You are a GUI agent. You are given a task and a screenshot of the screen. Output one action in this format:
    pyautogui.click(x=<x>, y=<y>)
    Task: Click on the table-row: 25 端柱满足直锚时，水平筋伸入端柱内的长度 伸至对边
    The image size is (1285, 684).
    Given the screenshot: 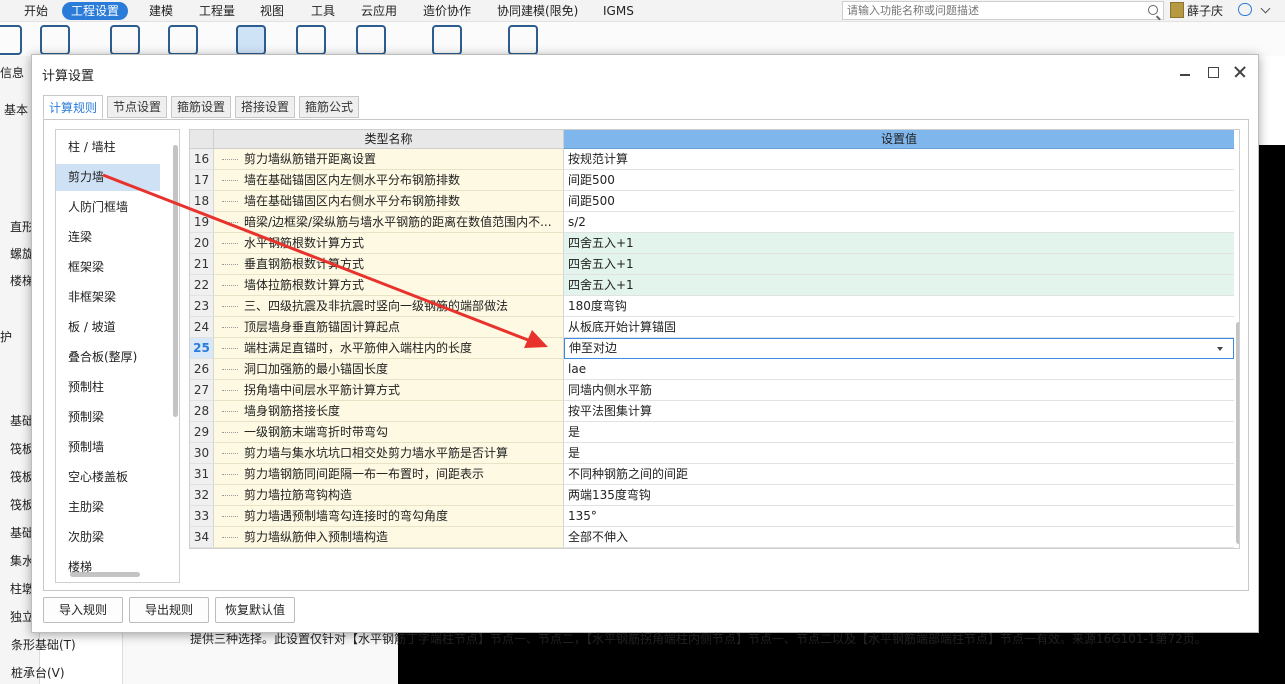 What is the action you would take?
    pyautogui.click(x=712, y=348)
    